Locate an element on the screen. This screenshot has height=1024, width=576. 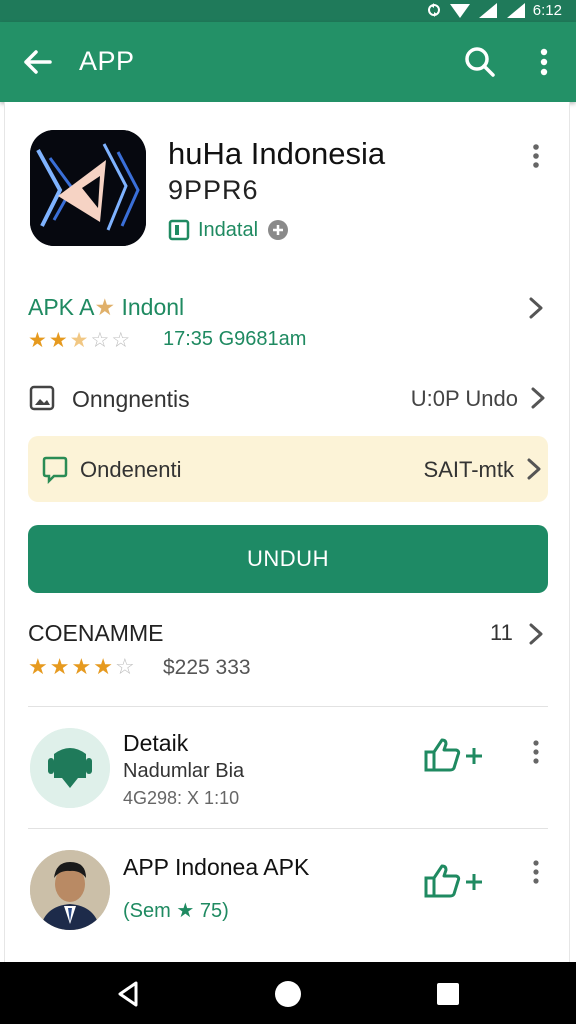
rating-title-text: APK A is located at coordinates (61, 307).